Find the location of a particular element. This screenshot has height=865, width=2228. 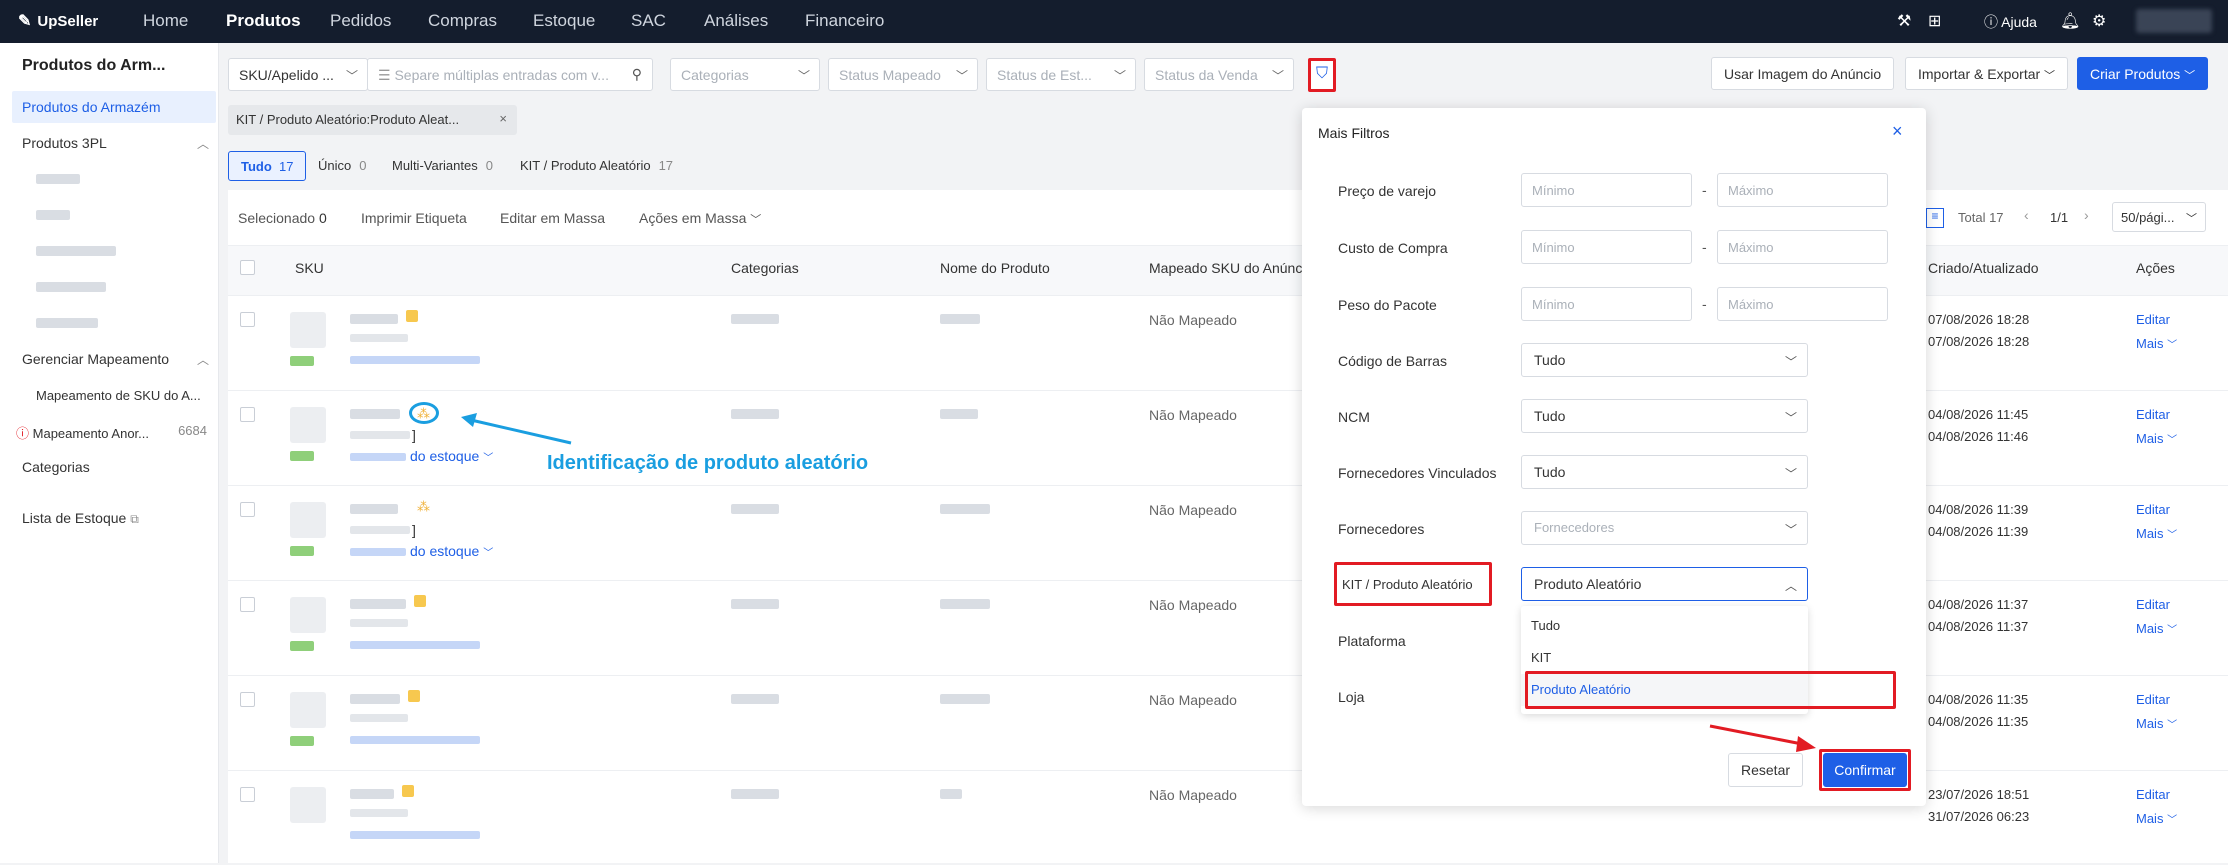

updated-date: 04/08/2026 11:37 is located at coordinates (1978, 626).